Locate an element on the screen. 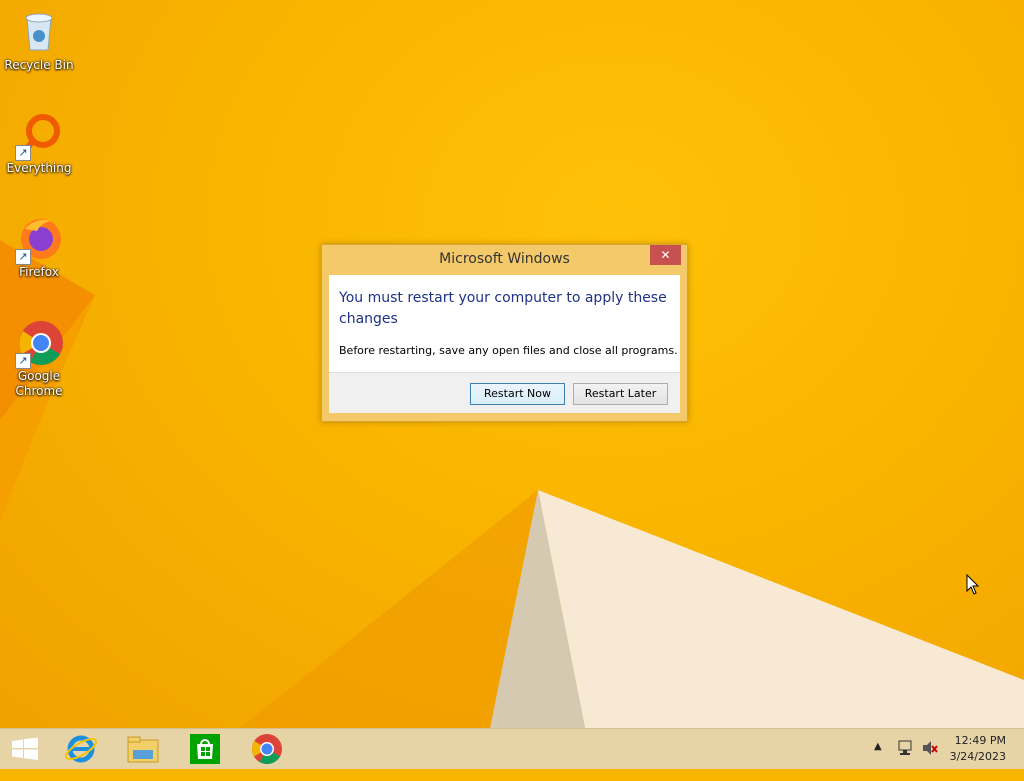  firefox-icon: ↗ is located at coordinates (39, 240).